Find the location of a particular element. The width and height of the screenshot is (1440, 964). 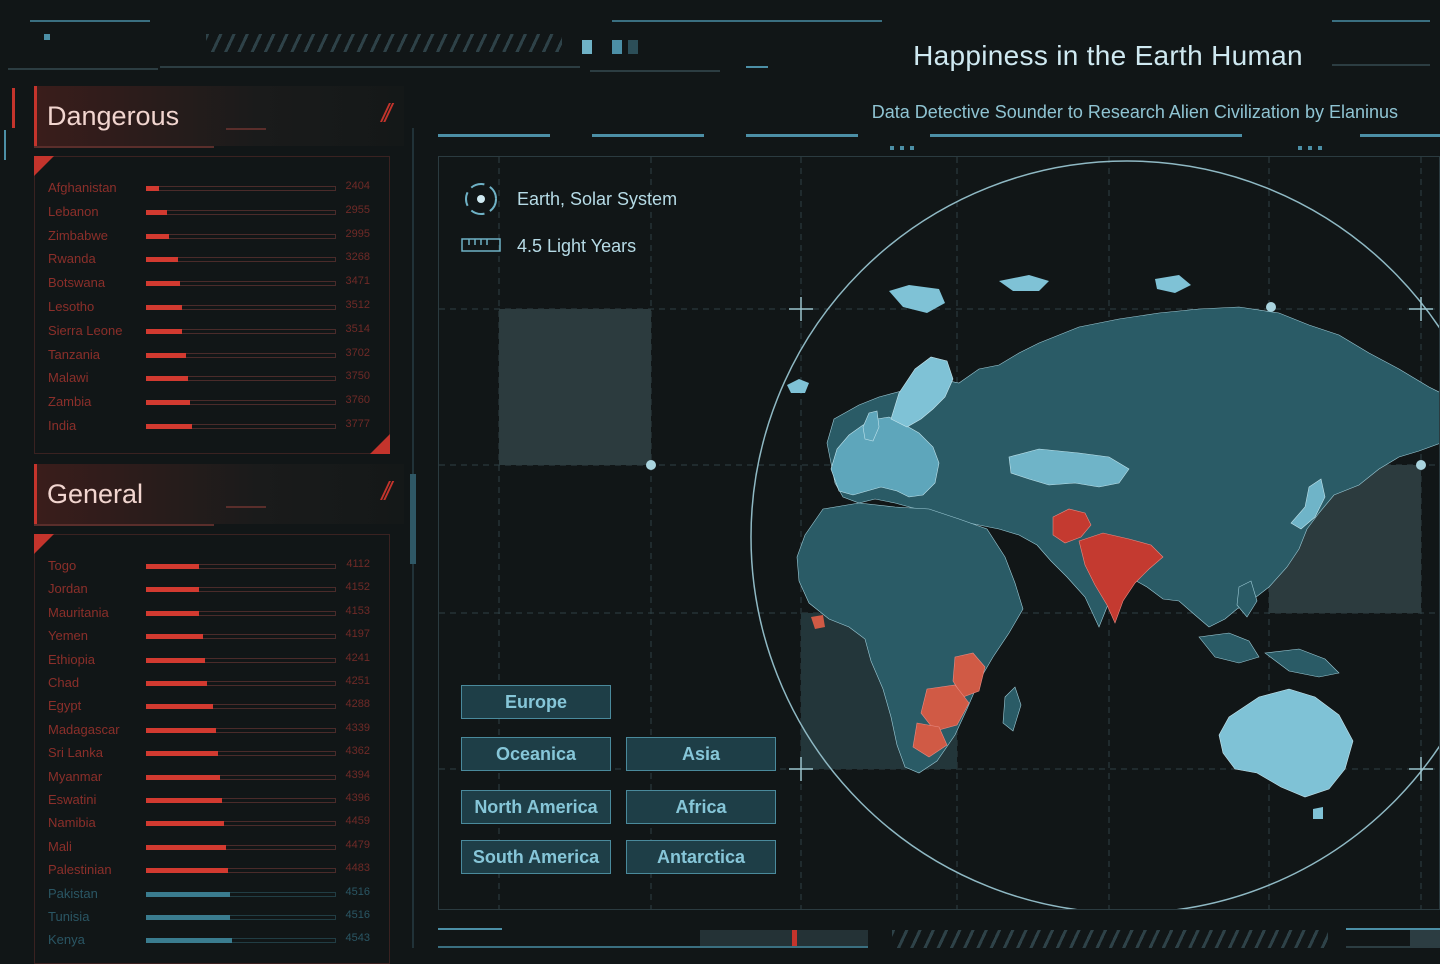

score-value: 3760 is located at coordinates (357, 400).